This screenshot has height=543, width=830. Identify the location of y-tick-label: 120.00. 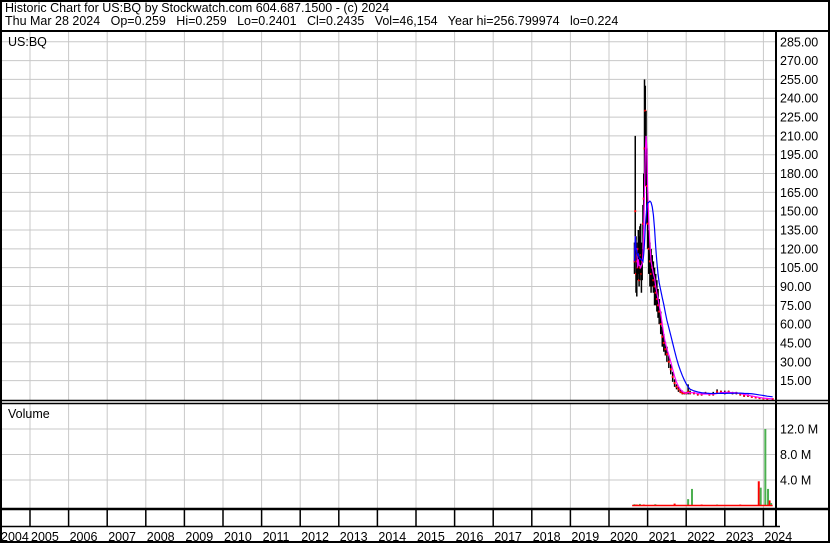
(799, 249).